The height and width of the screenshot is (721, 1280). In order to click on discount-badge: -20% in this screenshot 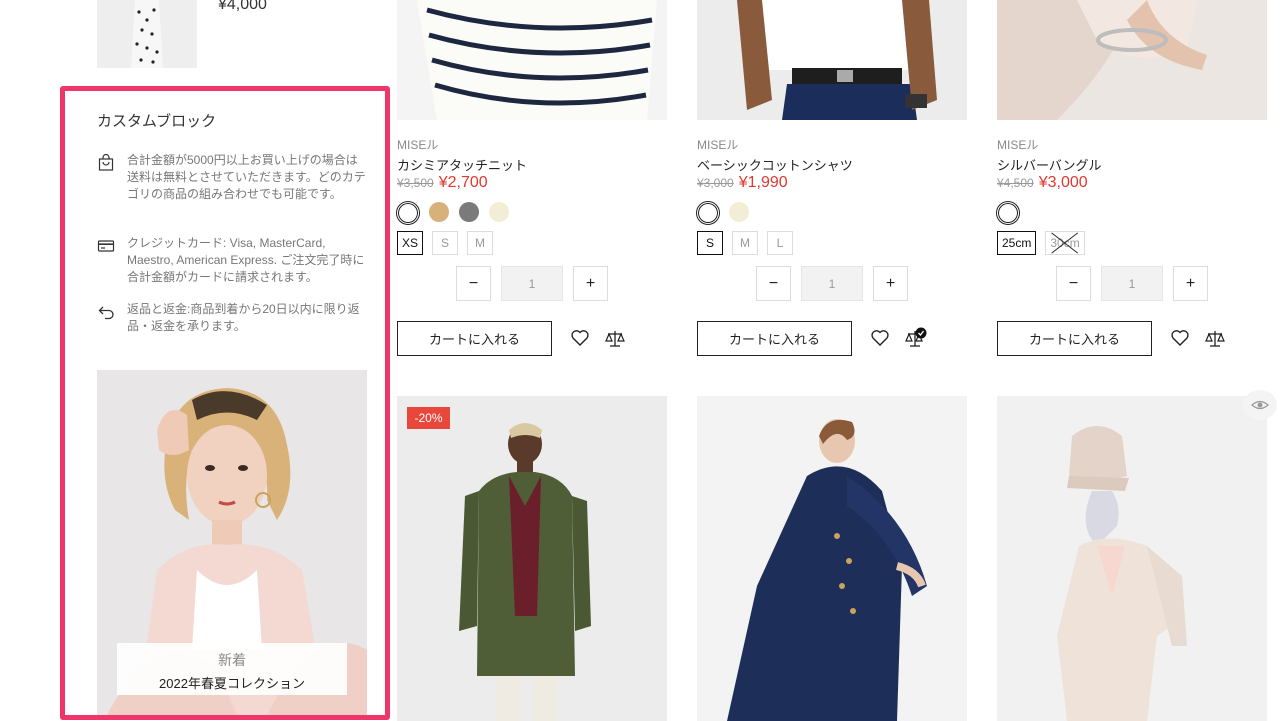, I will do `click(428, 418)`.